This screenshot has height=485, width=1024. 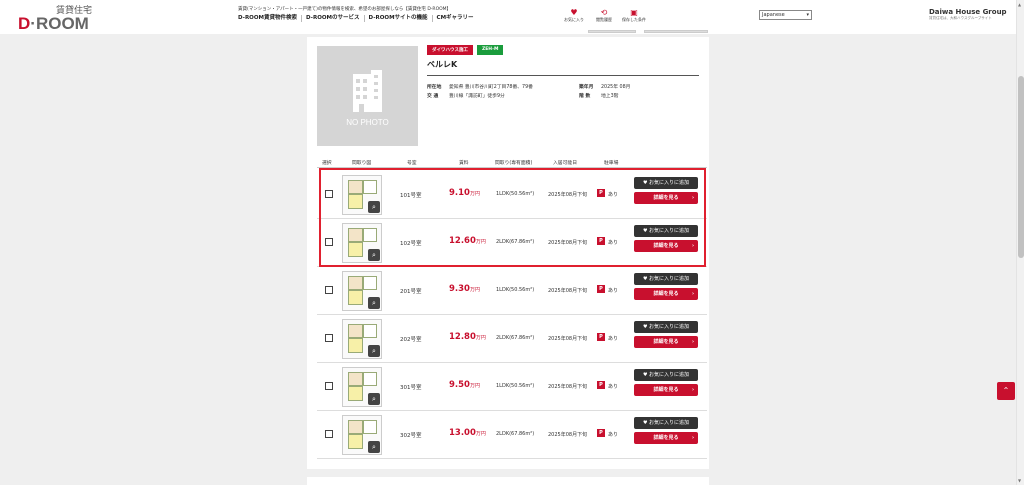 I want to click on page-scrollbar: ▲ ▼, so click(x=1020, y=242).